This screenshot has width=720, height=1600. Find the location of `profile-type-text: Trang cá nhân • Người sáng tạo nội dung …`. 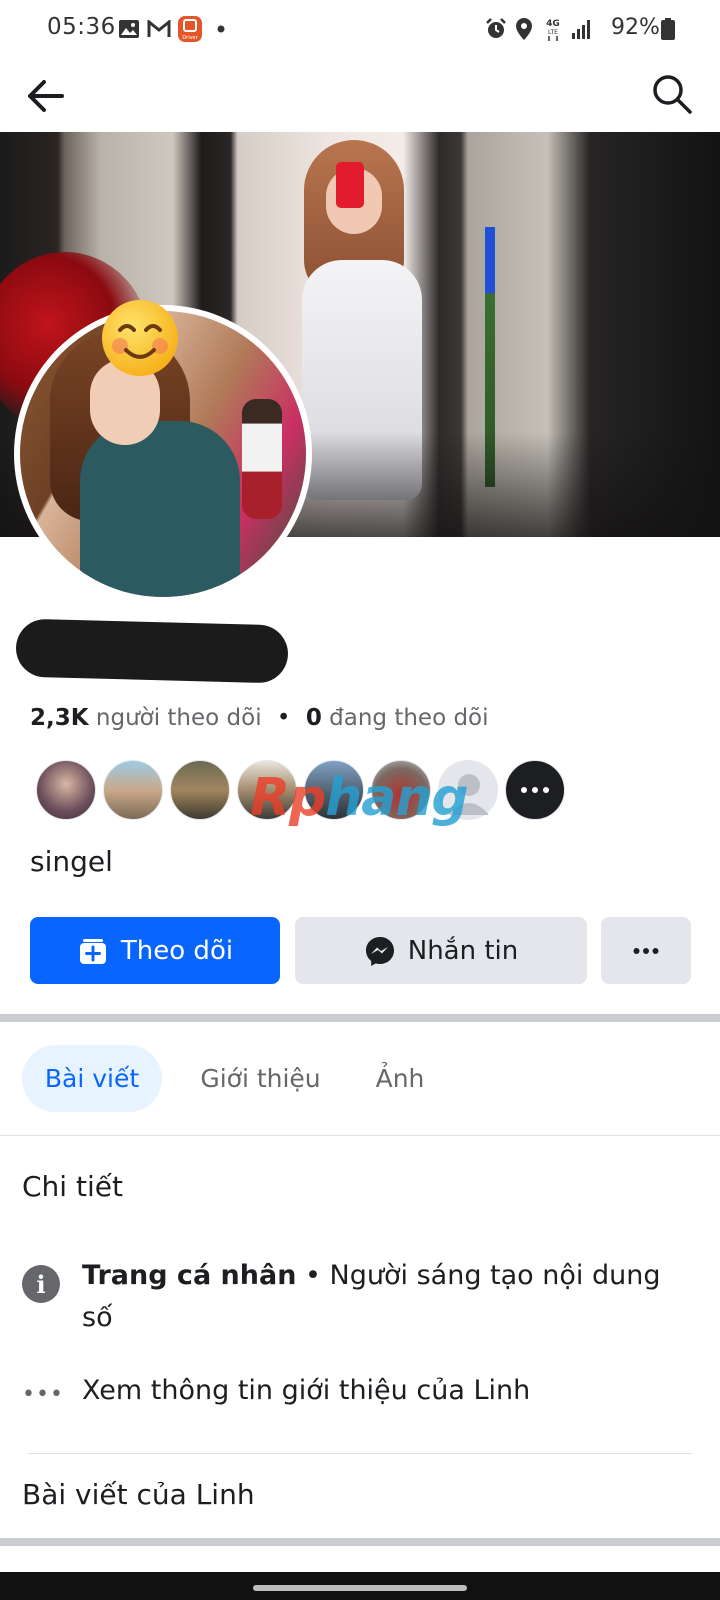

profile-type-text: Trang cá nhân • Người sáng tạo nội dung … is located at coordinates (382, 1297).